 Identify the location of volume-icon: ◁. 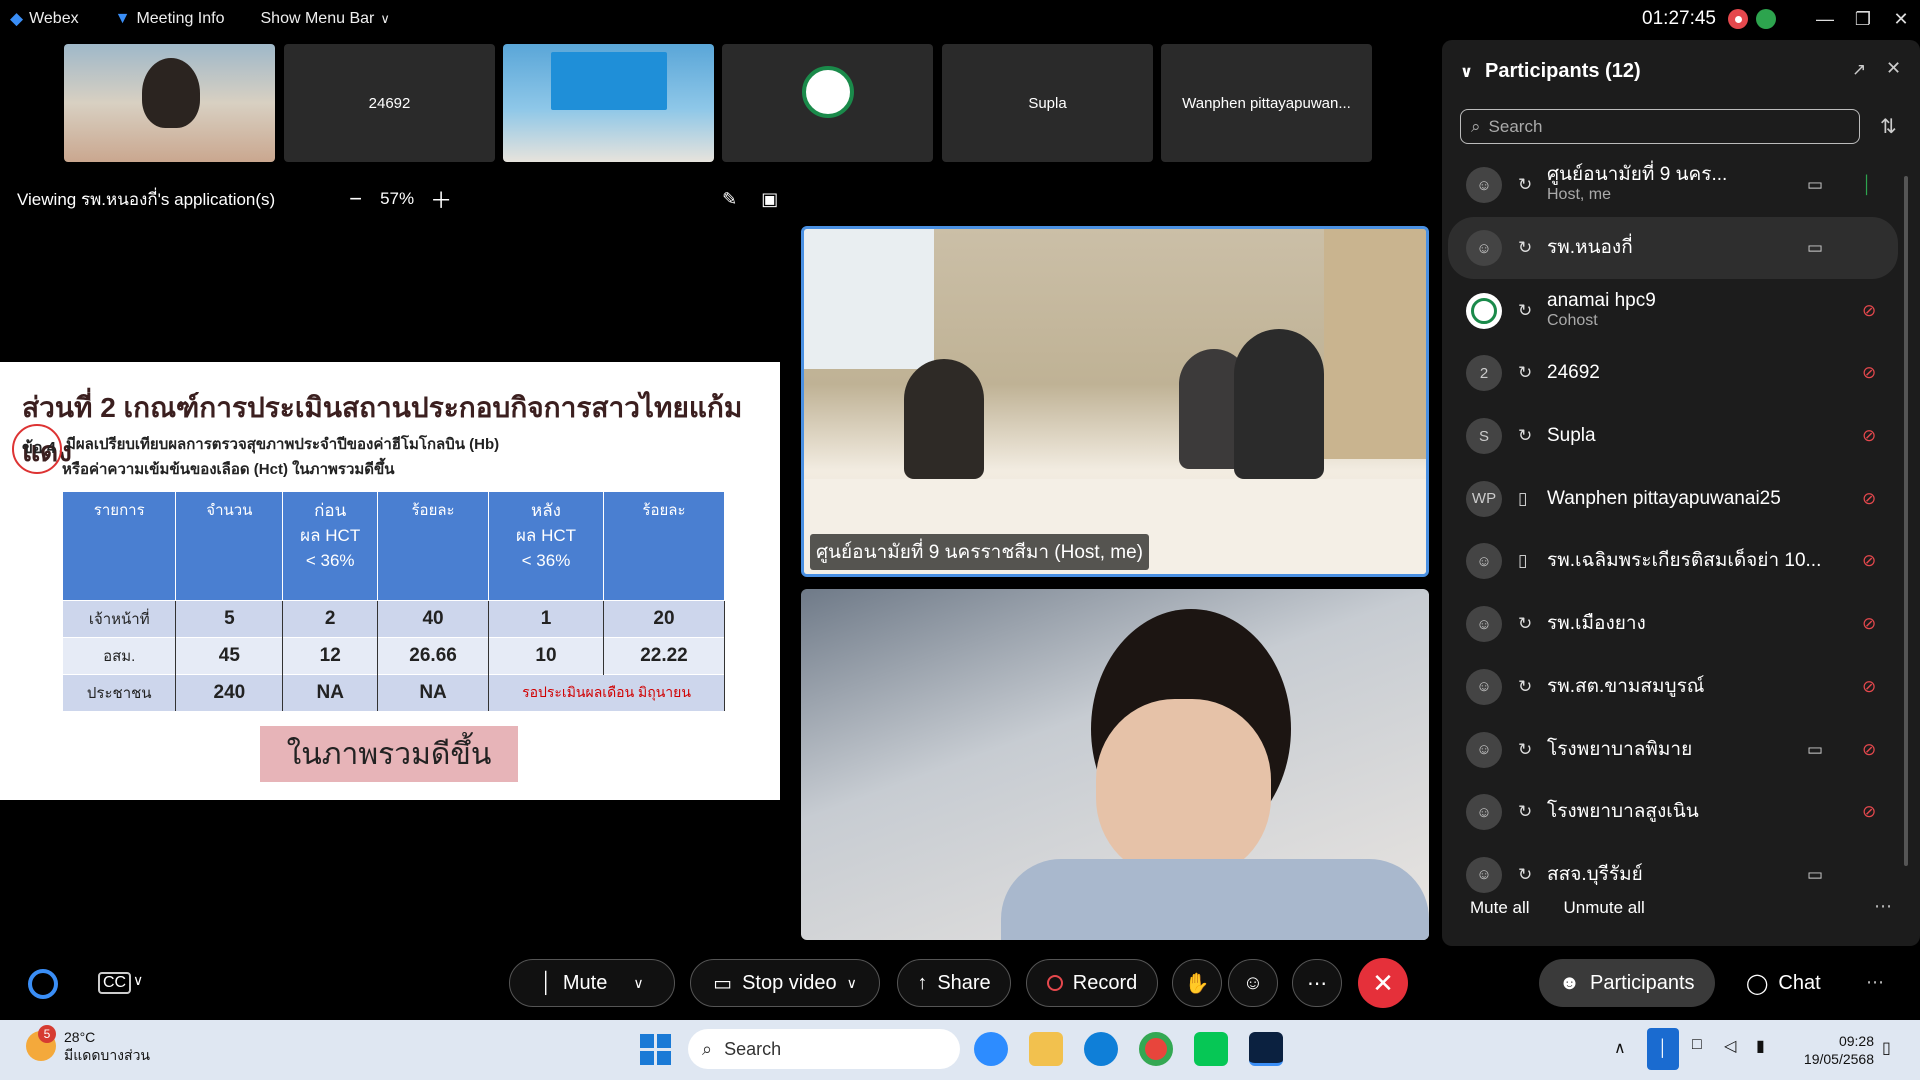
(1730, 1046).